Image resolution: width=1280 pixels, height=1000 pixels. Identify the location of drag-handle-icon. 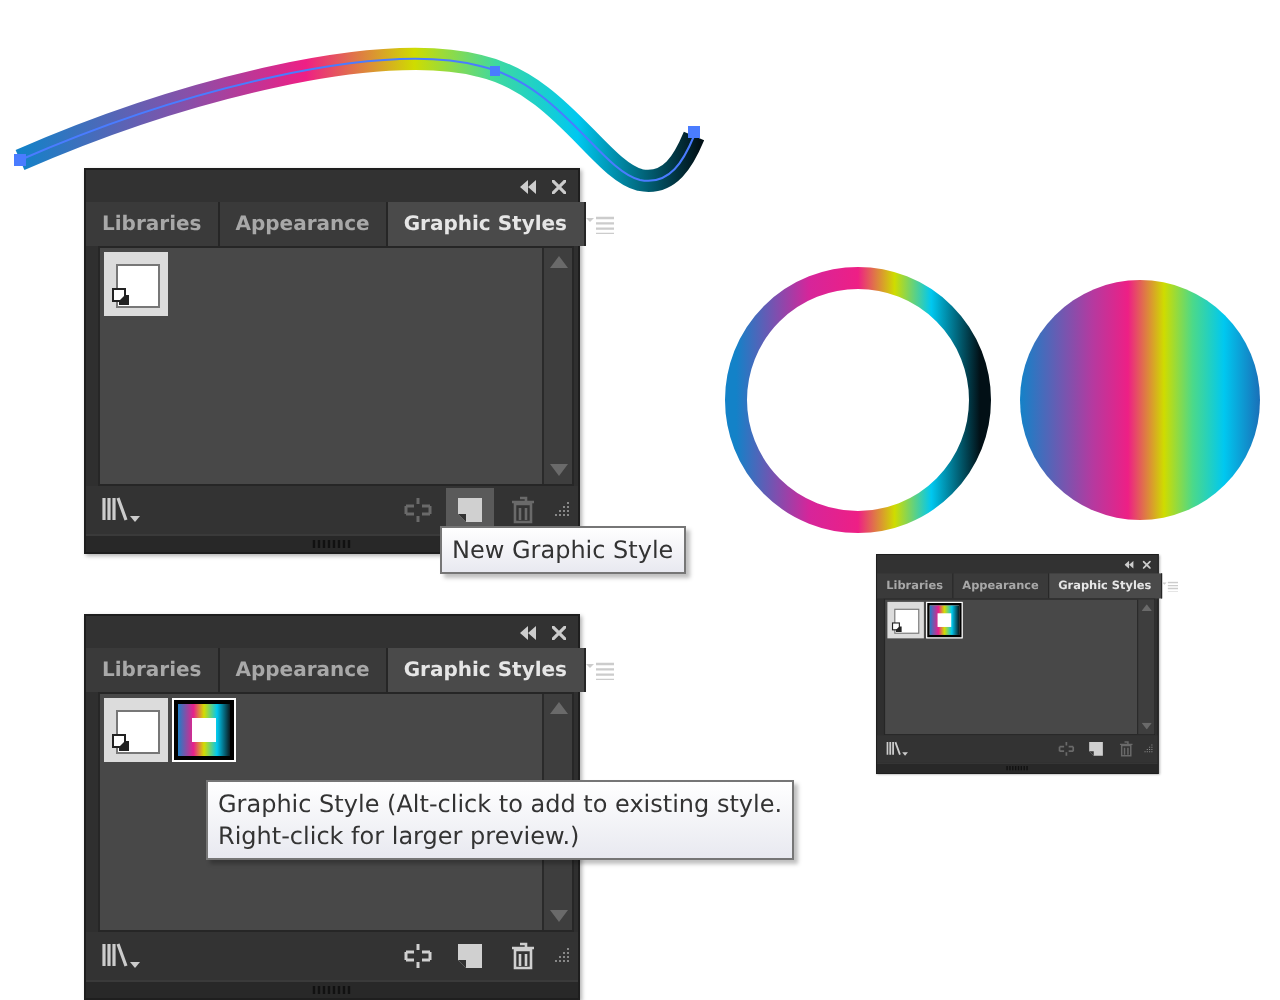
(1017, 768).